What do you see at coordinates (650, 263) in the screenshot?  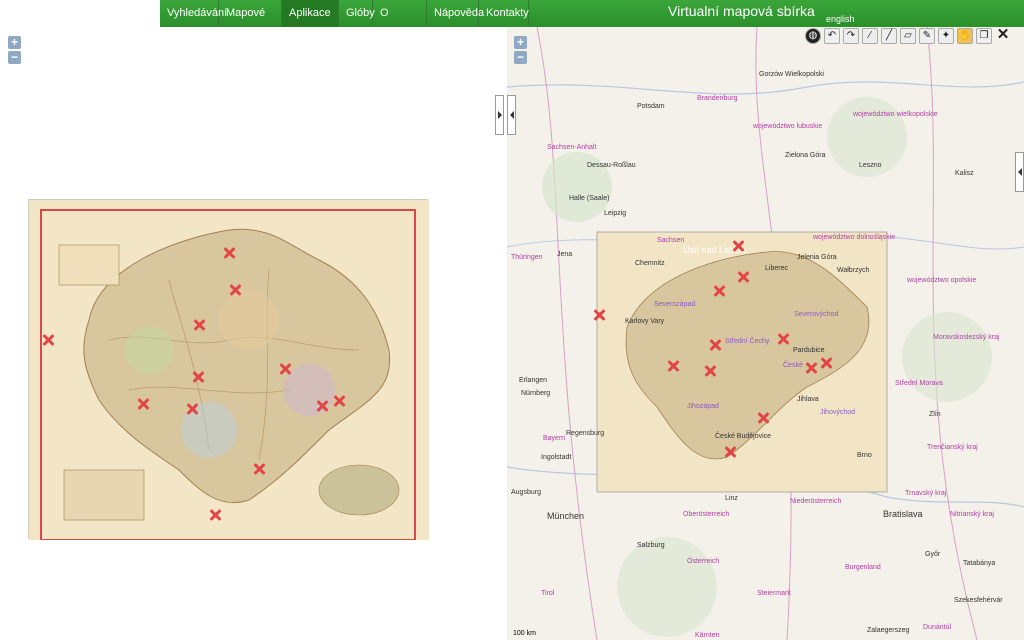 I see `place-label: Chemnitz` at bounding box center [650, 263].